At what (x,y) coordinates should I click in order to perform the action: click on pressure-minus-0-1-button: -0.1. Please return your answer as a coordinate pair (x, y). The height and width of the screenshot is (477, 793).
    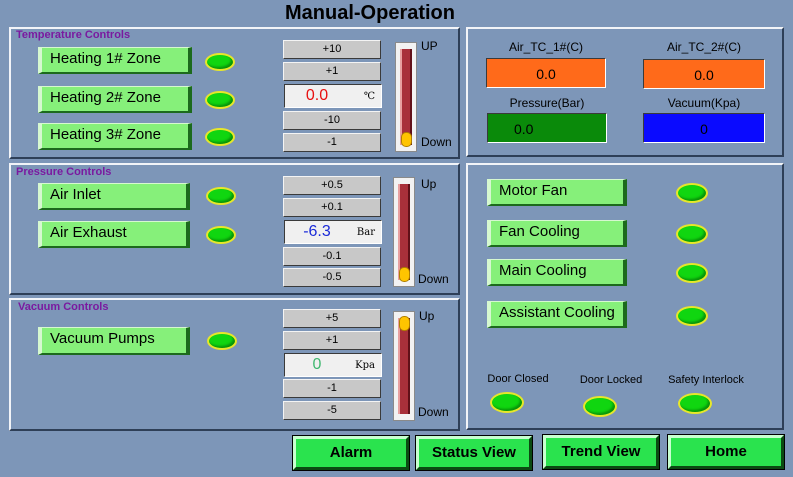
    Looking at the image, I should click on (332, 256).